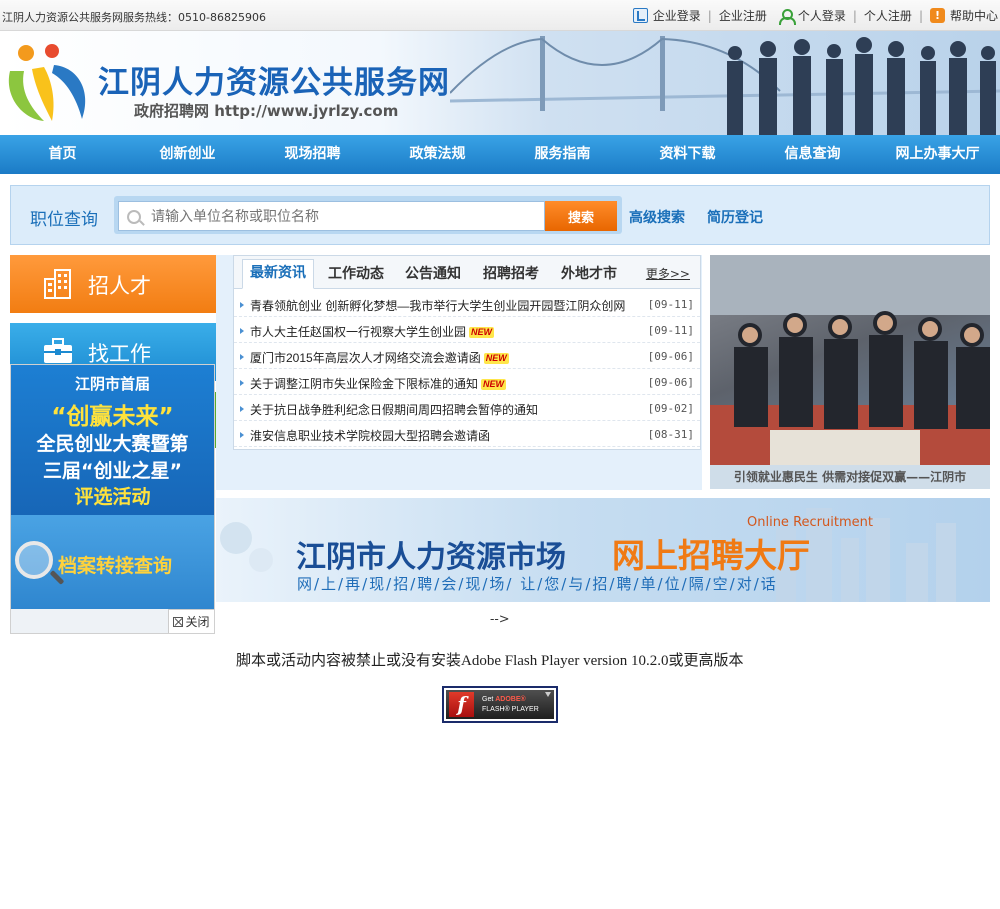 This screenshot has height=909, width=1000. What do you see at coordinates (58, 350) in the screenshot?
I see `briefcase-icon` at bounding box center [58, 350].